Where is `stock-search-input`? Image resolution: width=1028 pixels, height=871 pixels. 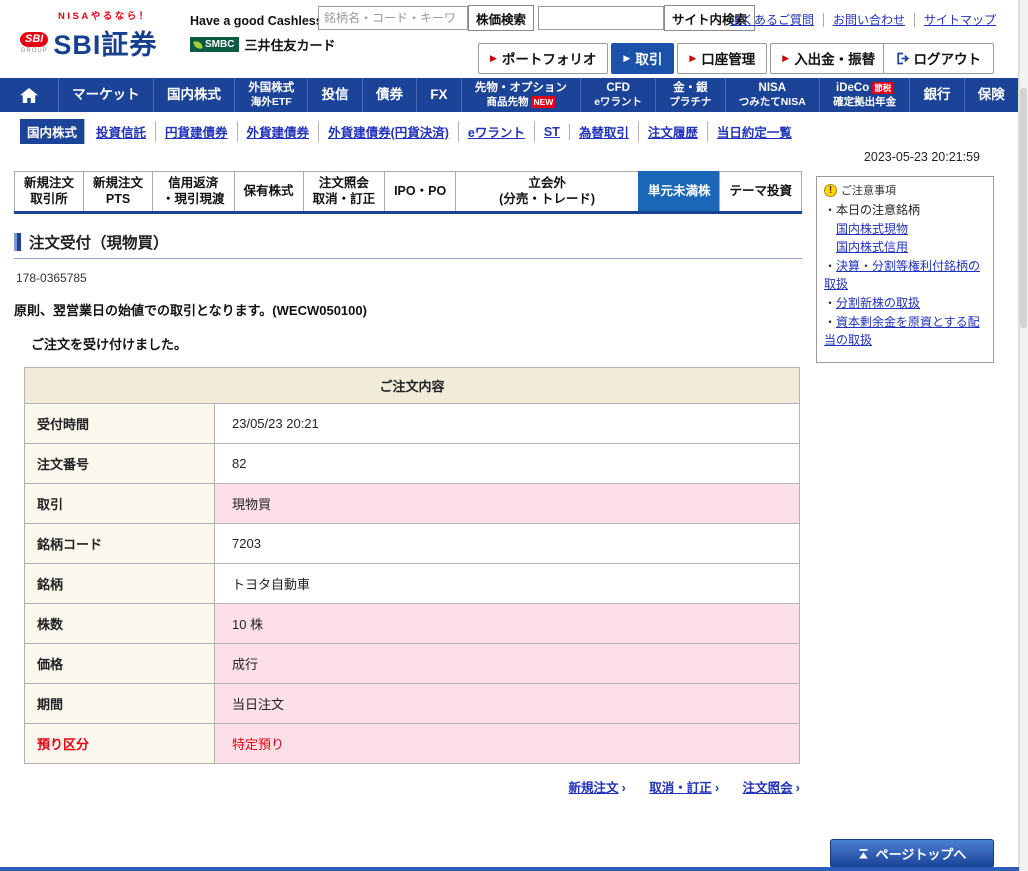
stock-search-input is located at coordinates (393, 18).